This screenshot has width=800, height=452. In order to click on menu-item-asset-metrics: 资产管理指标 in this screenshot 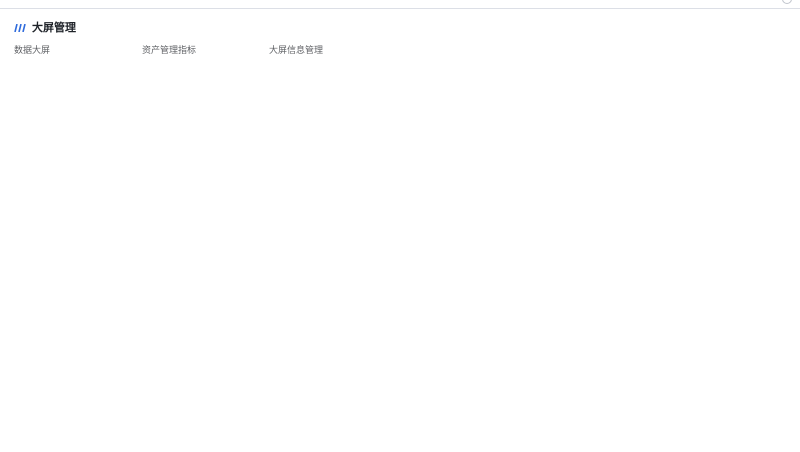, I will do `click(169, 51)`.